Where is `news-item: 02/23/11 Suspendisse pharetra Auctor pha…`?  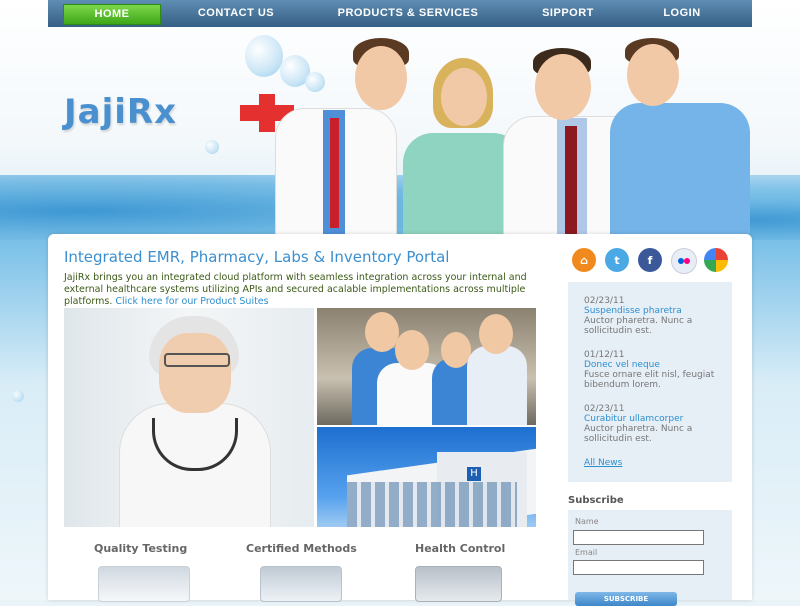
news-item: 02/23/11 Suspendisse pharetra Auctor pha… is located at coordinates (654, 316).